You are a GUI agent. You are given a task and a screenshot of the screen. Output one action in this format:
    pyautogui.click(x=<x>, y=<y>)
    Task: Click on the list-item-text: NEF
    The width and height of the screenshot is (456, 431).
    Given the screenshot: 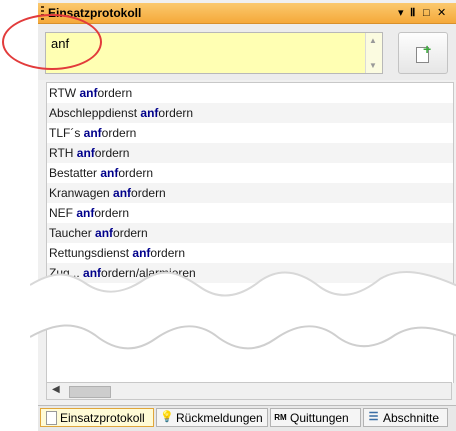 What is the action you would take?
    pyautogui.click(x=63, y=213)
    